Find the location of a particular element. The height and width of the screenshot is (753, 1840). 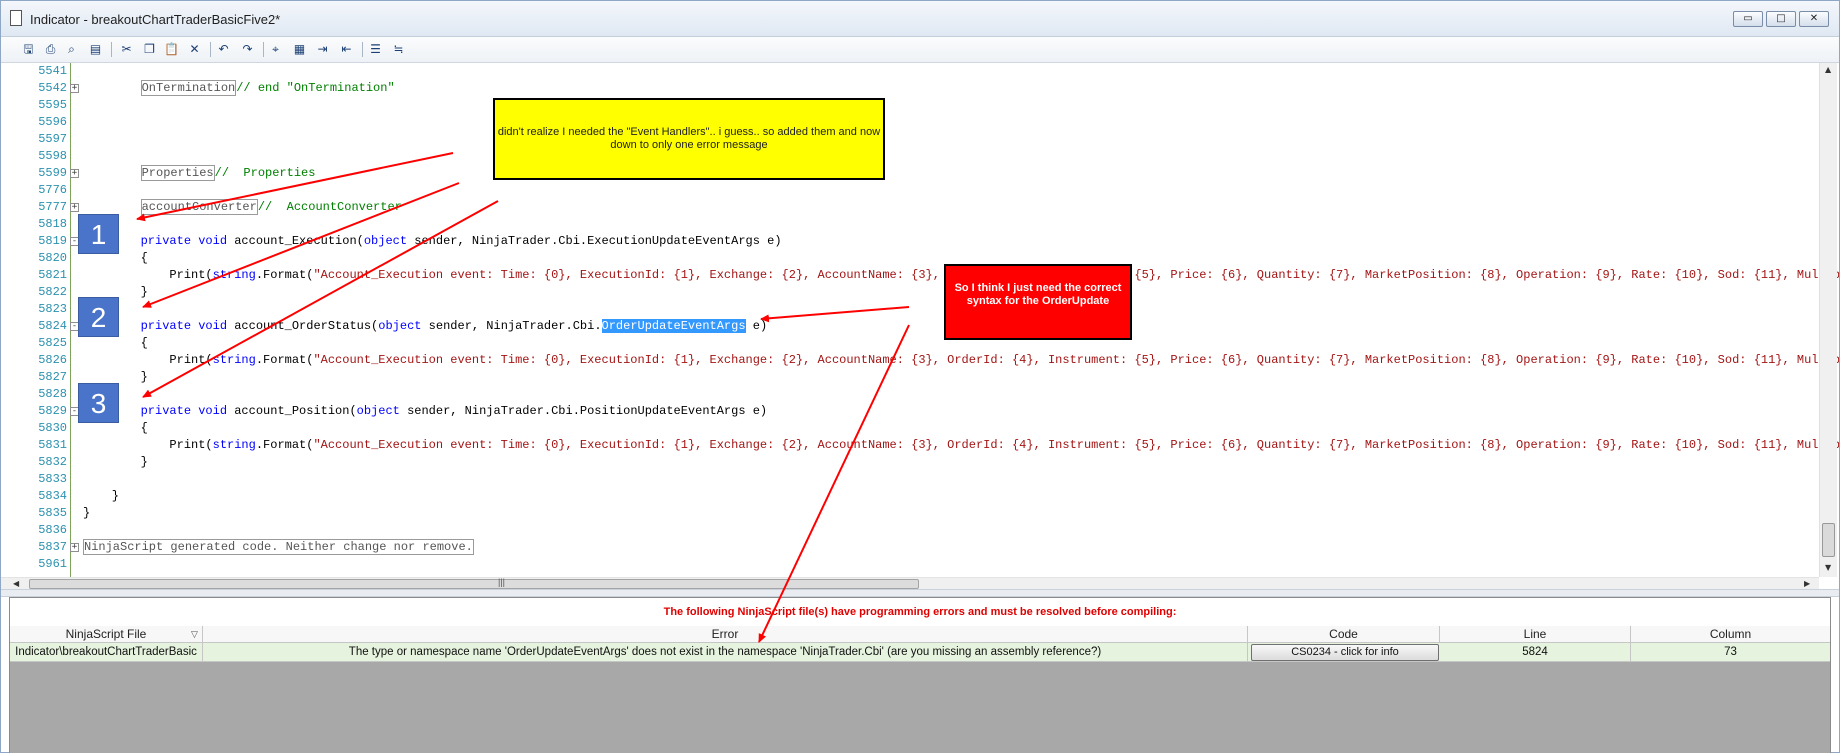

code-line: 5834 } is located at coordinates (910, 496).